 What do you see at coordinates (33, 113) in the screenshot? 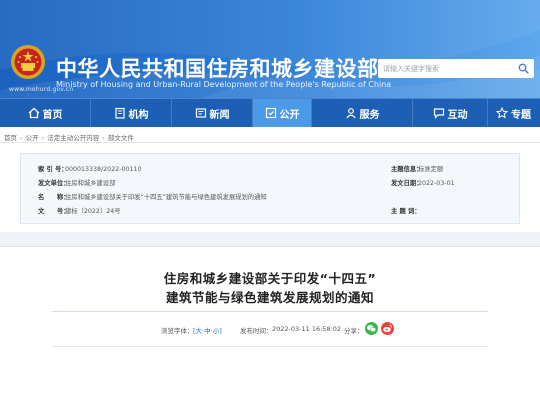
I see `home-icon` at bounding box center [33, 113].